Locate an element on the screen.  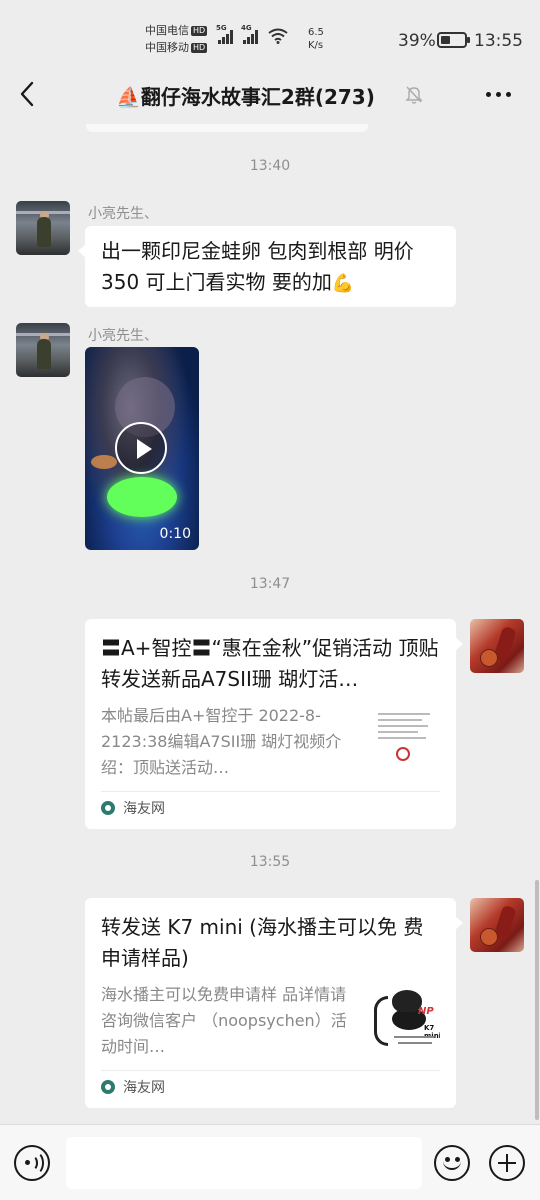
bell-off-icon is located at coordinates (414, 95).